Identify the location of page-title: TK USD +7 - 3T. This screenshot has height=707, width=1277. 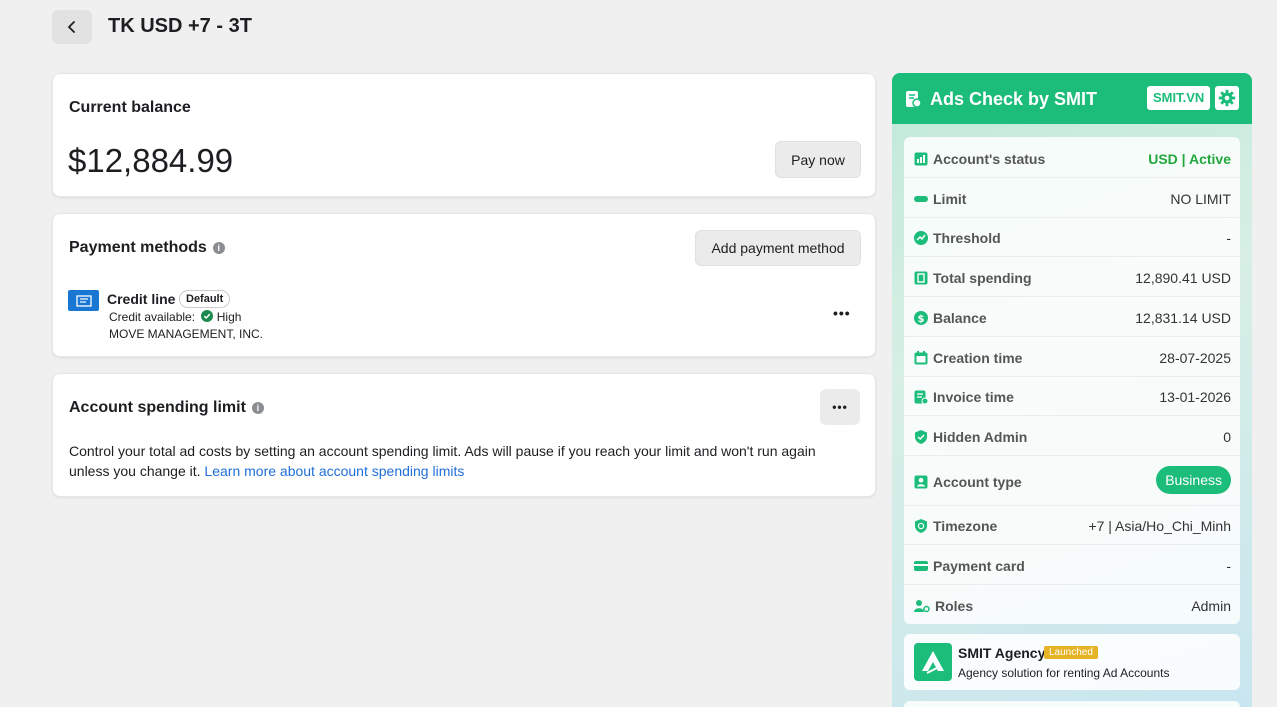
(180, 26).